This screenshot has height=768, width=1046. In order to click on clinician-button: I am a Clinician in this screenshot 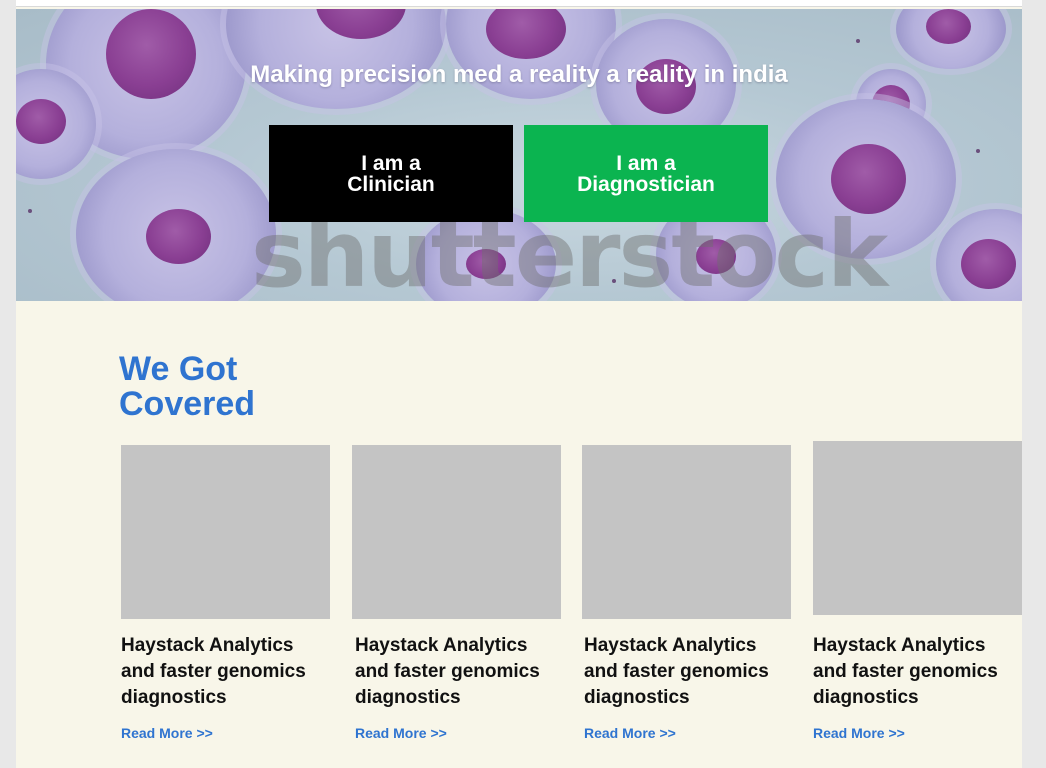, I will do `click(391, 173)`.